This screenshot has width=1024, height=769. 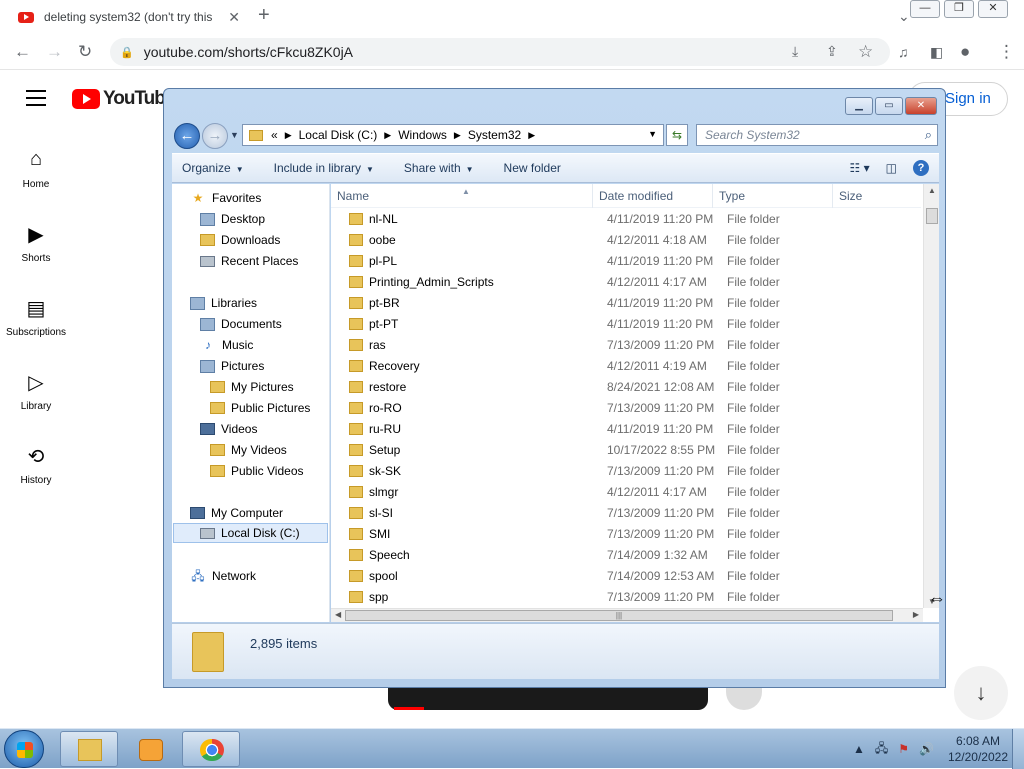 What do you see at coordinates (338, 614) in the screenshot?
I see `scroll-left-icon: ◀` at bounding box center [338, 614].